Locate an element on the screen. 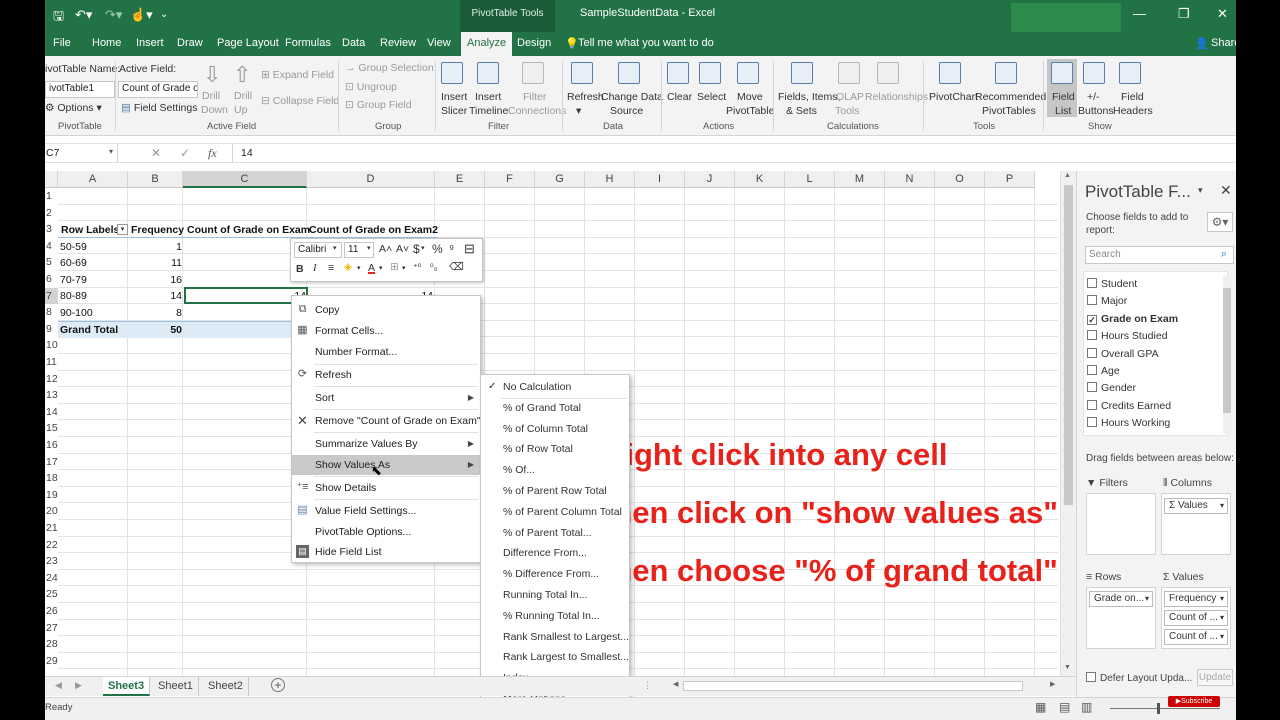 This screenshot has width=1280, height=720. recommended-pivottables-icon is located at coordinates (1006, 73).